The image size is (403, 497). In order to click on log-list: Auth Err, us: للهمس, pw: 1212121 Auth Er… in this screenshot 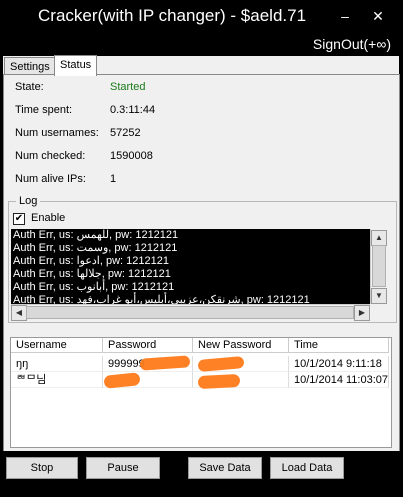, I will do `click(190, 266)`.